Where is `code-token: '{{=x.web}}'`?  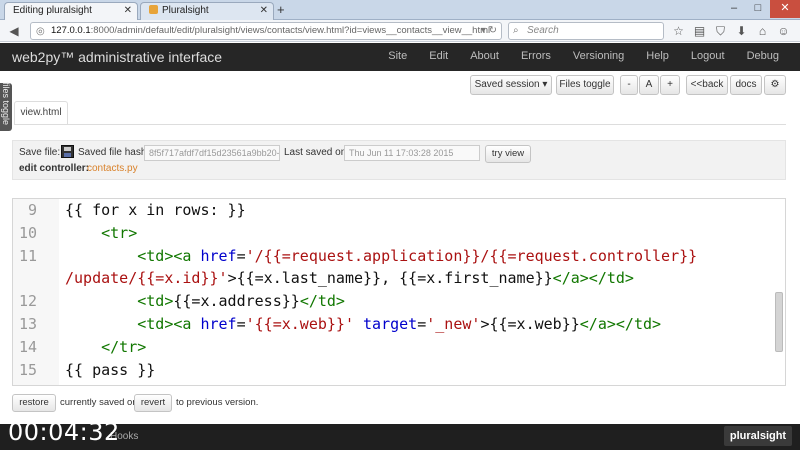
code-token: '{{=x.web}}' is located at coordinates (299, 324).